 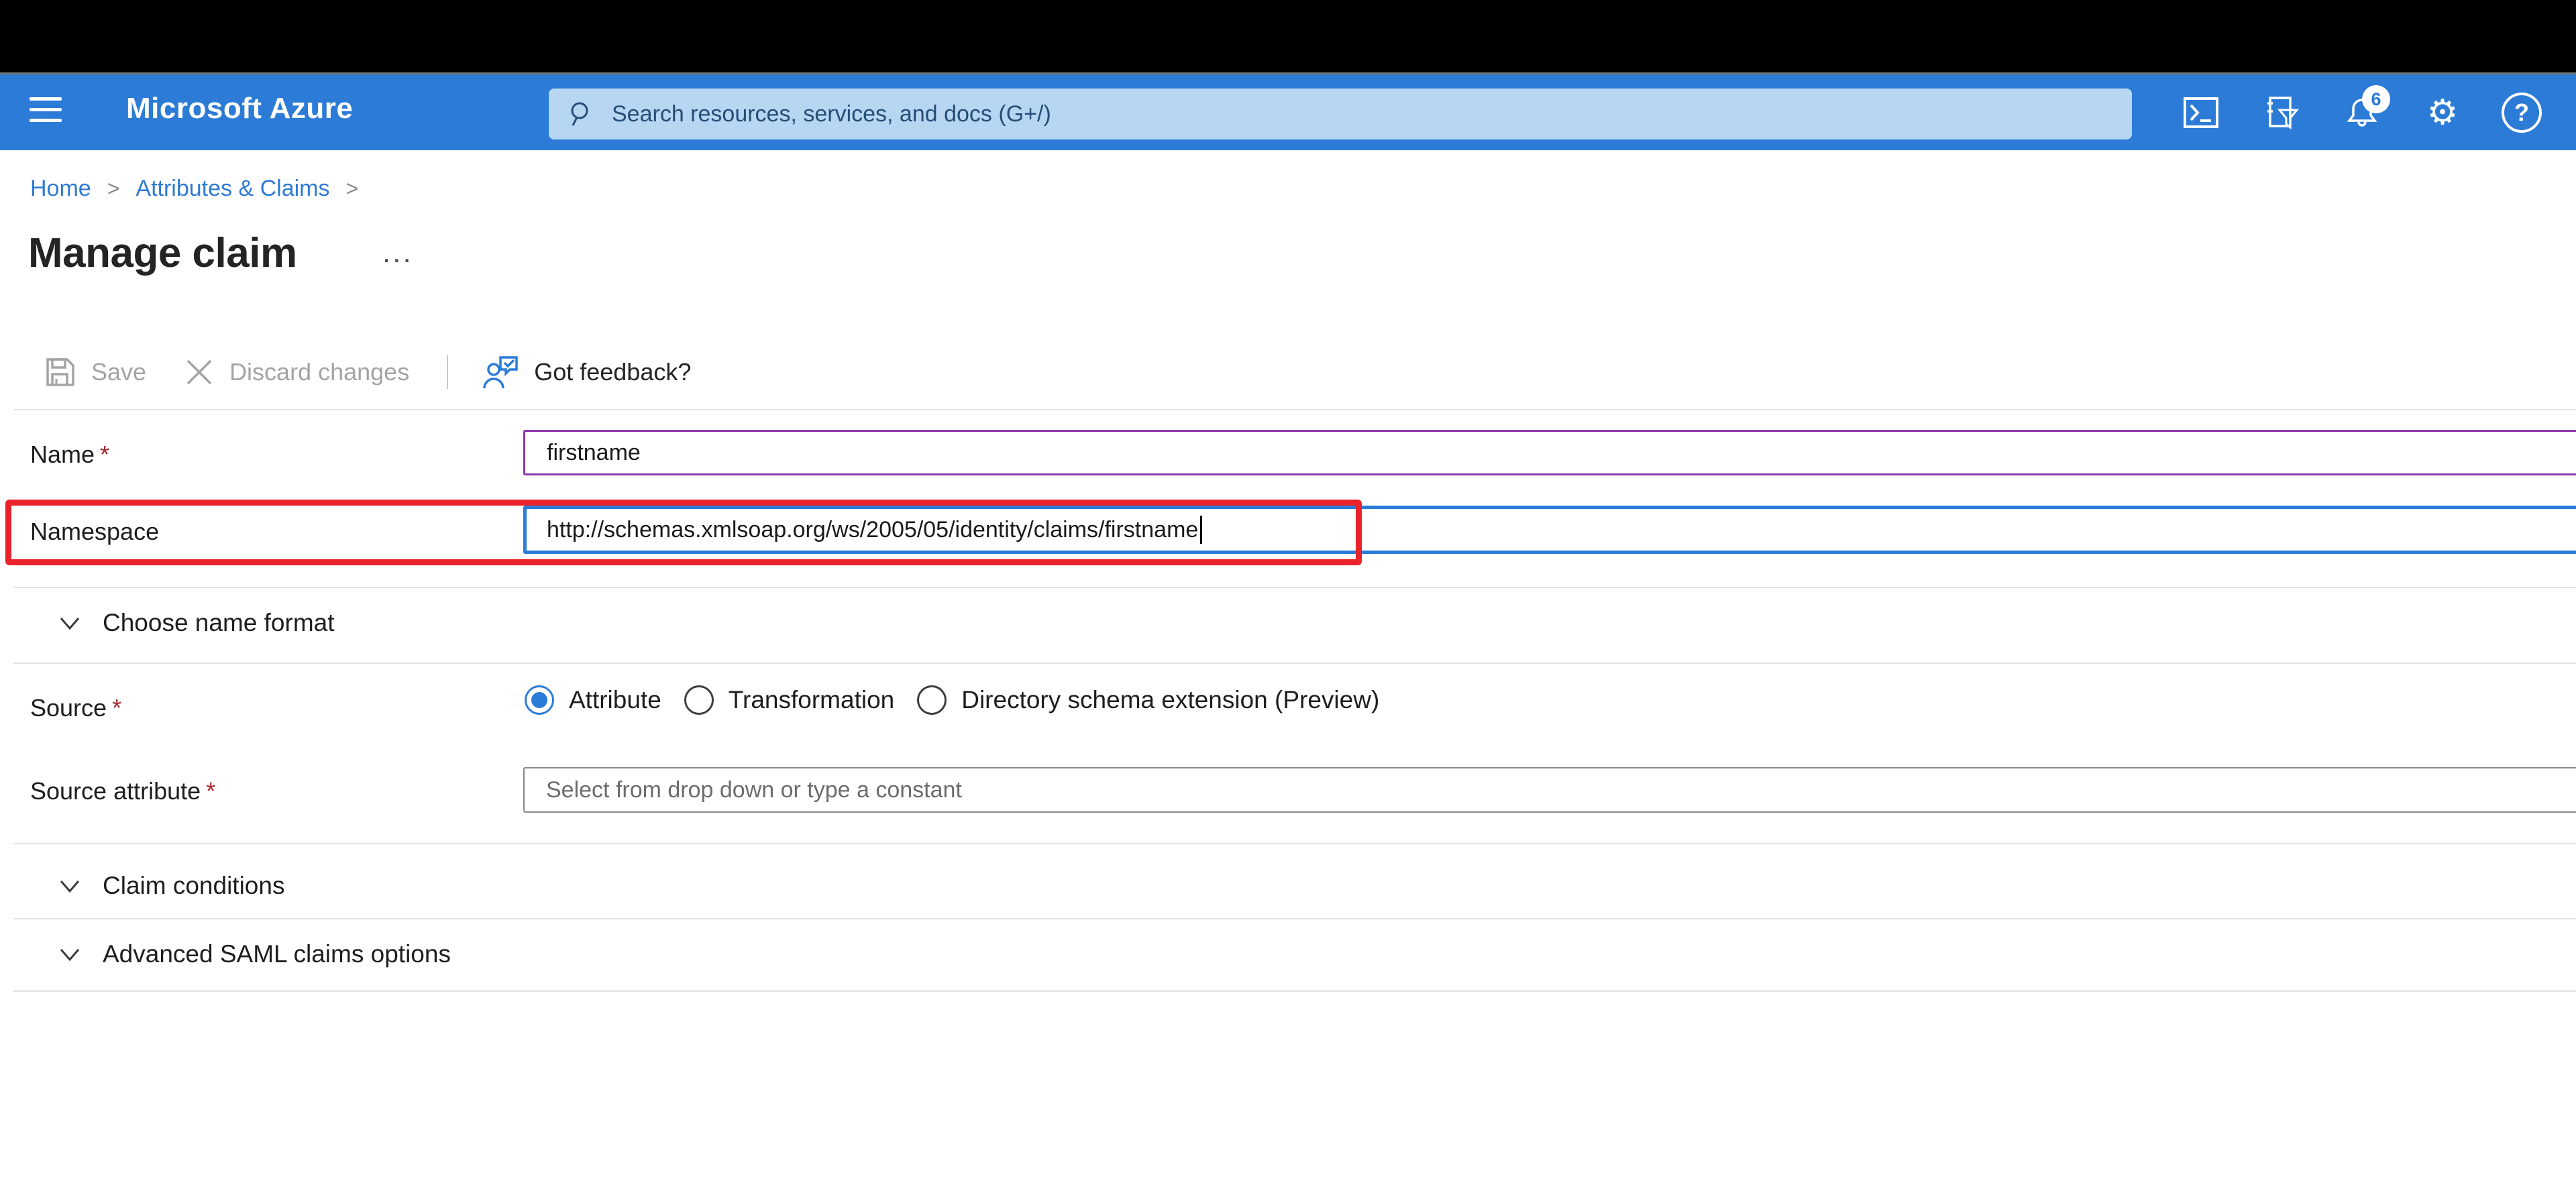 What do you see at coordinates (70, 454) in the screenshot?
I see `name-field-label: Name *` at bounding box center [70, 454].